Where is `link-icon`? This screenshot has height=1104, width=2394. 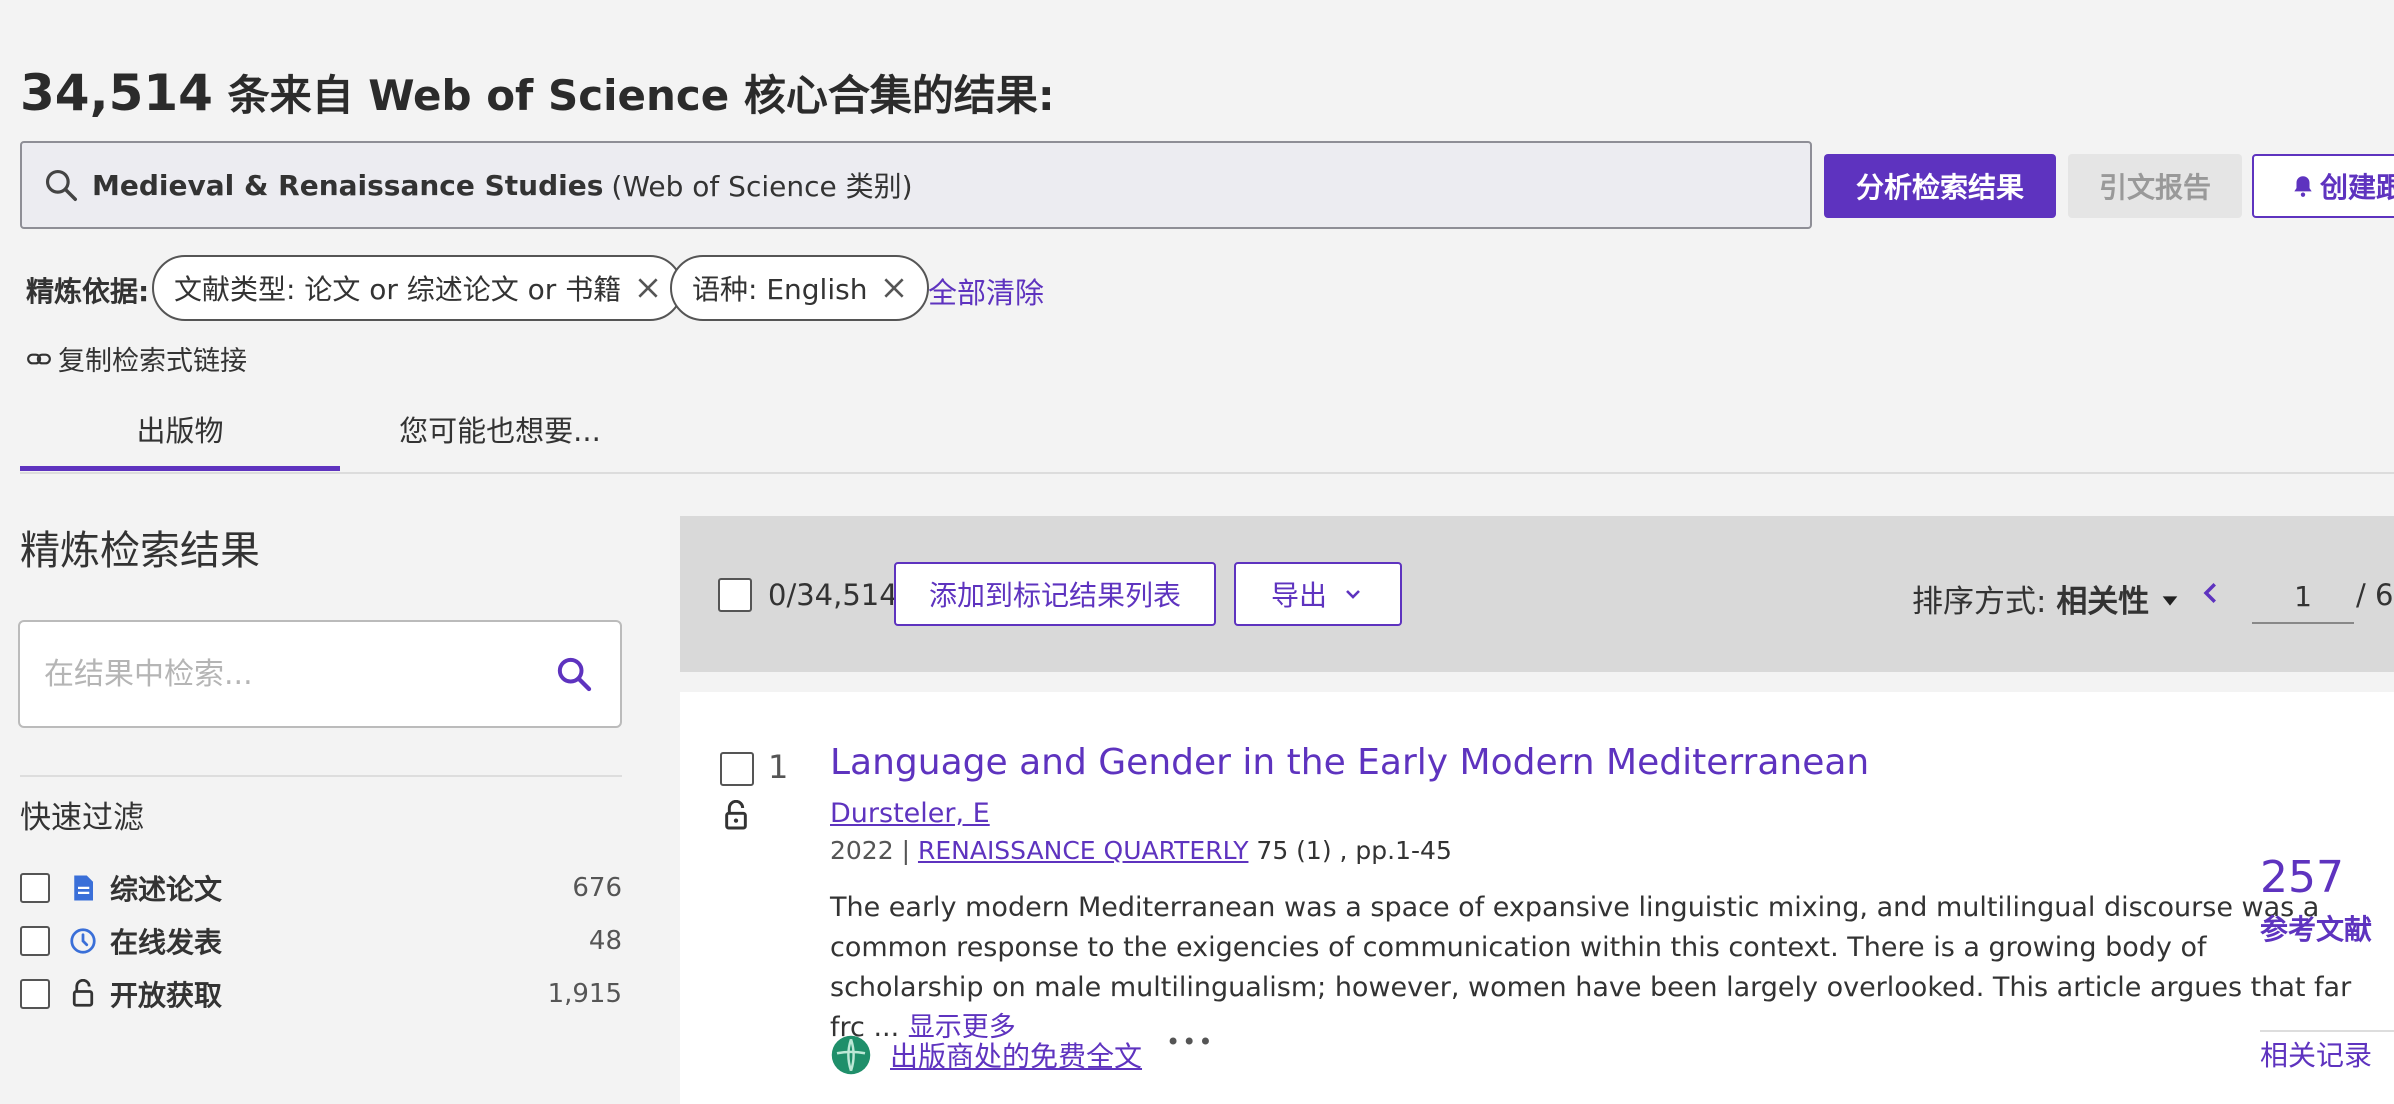 link-icon is located at coordinates (39, 358).